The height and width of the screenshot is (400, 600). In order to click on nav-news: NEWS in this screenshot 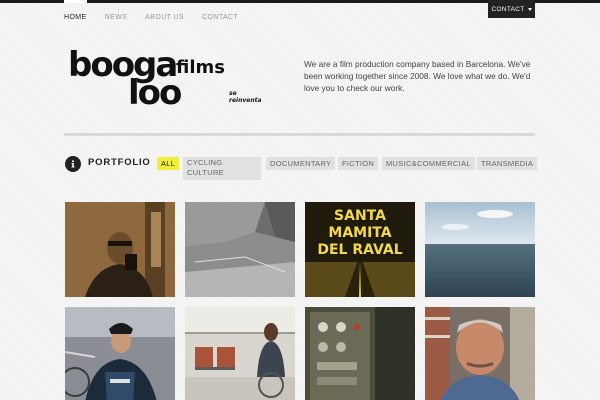, I will do `click(116, 18)`.